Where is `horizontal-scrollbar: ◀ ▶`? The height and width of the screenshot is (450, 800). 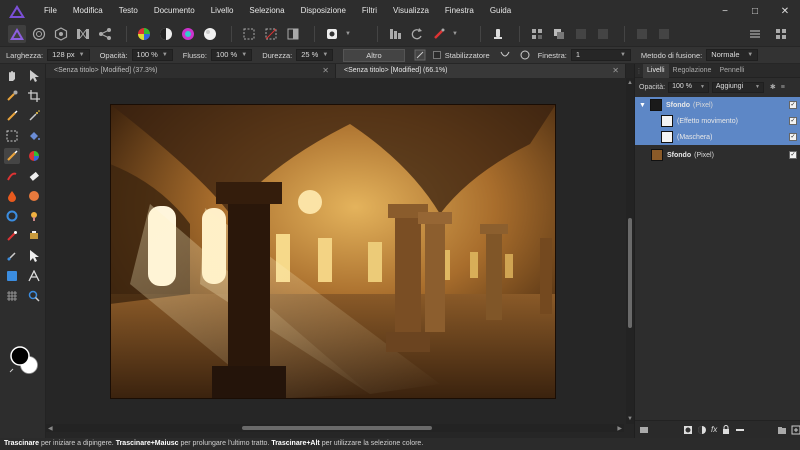 horizontal-scrollbar: ◀ ▶ is located at coordinates (335, 428).